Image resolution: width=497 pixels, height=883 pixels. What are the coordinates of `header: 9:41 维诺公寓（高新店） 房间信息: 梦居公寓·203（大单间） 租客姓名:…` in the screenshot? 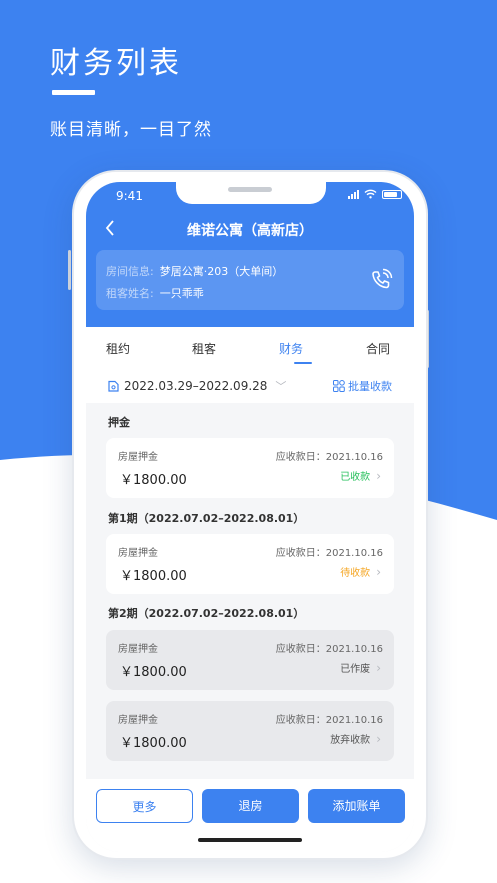 It's located at (250, 254).